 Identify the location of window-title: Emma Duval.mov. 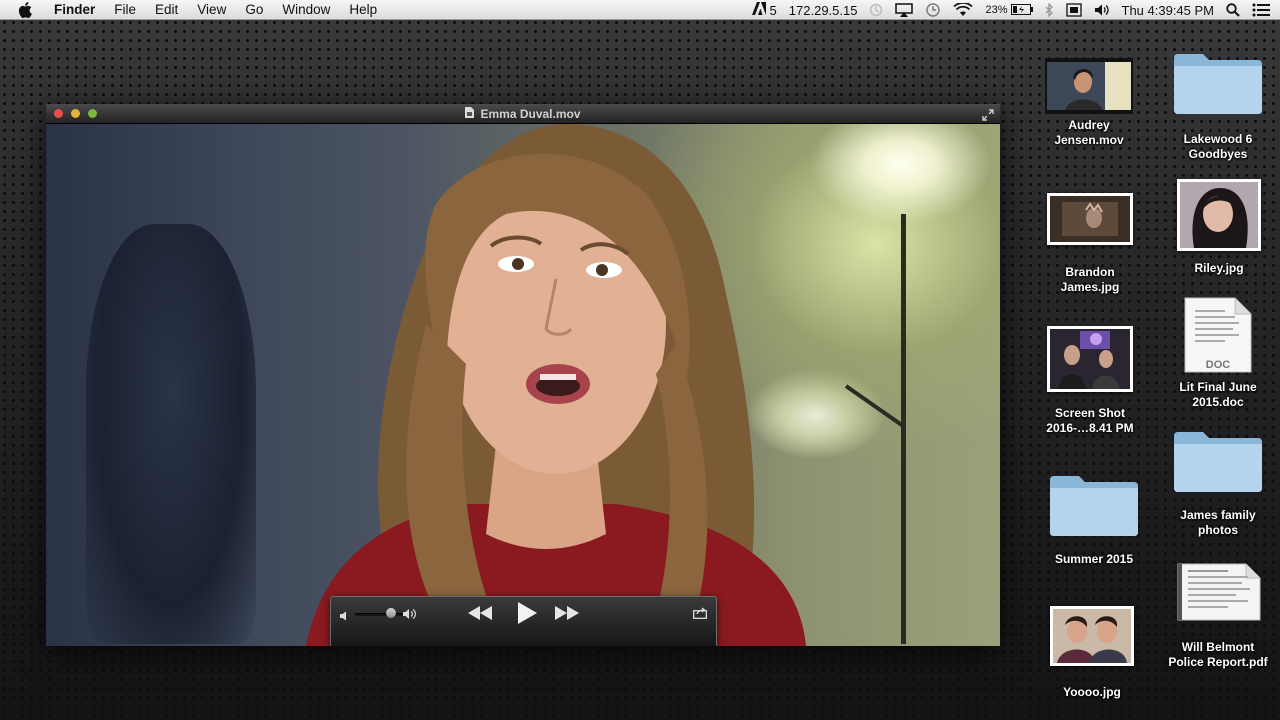
(523, 113).